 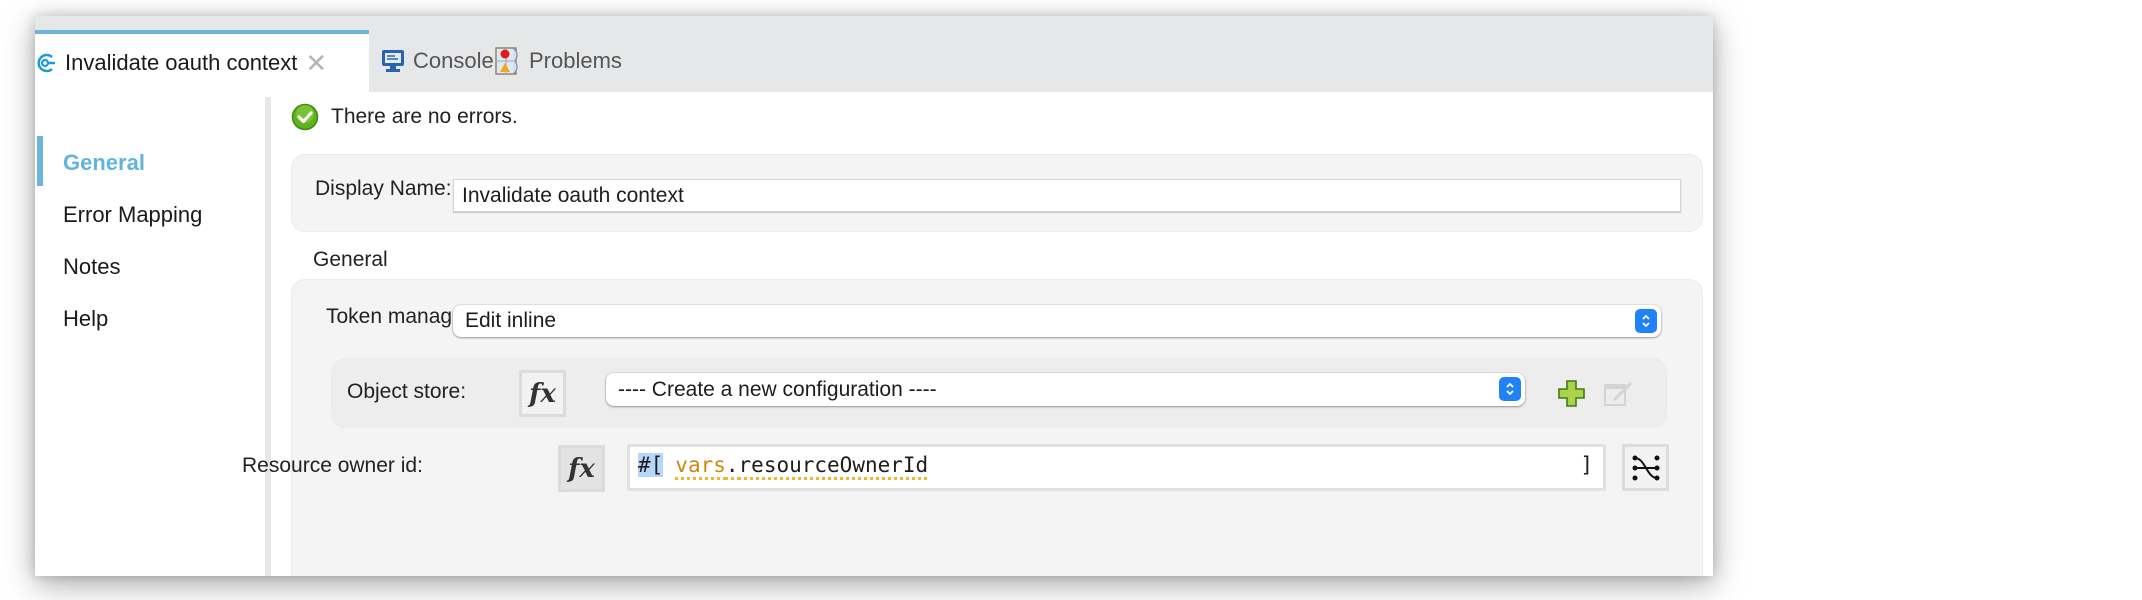 What do you see at coordinates (1571, 396) in the screenshot?
I see `add-plus-icon` at bounding box center [1571, 396].